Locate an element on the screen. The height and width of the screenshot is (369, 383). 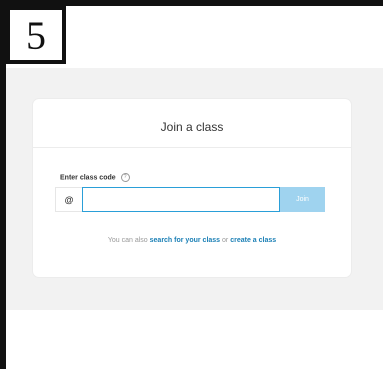
at-prefix: @ is located at coordinates (68, 199).